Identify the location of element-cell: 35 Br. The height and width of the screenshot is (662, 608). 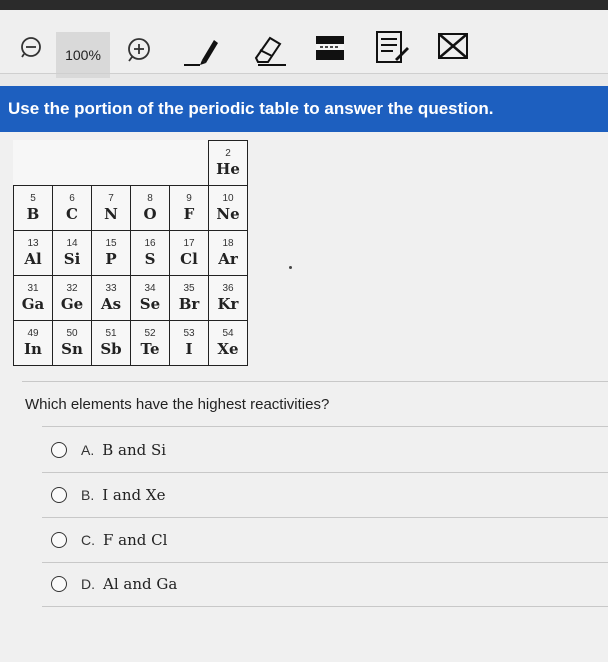
(189, 298).